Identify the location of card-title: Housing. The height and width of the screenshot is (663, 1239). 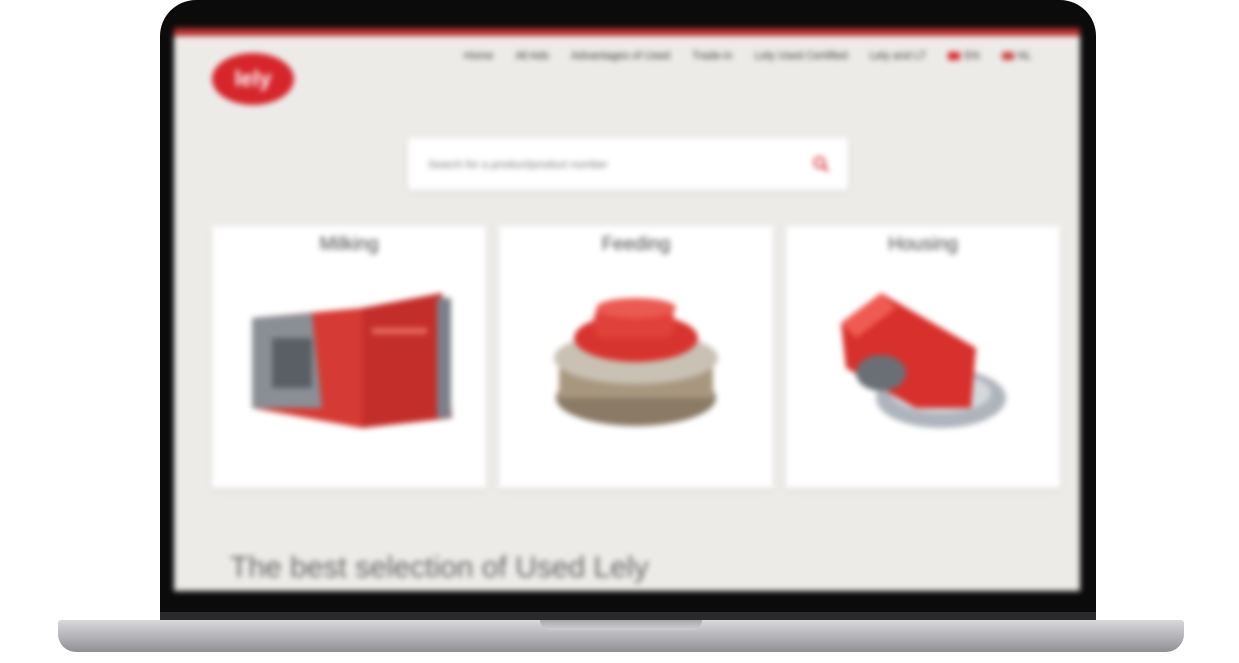
(923, 244).